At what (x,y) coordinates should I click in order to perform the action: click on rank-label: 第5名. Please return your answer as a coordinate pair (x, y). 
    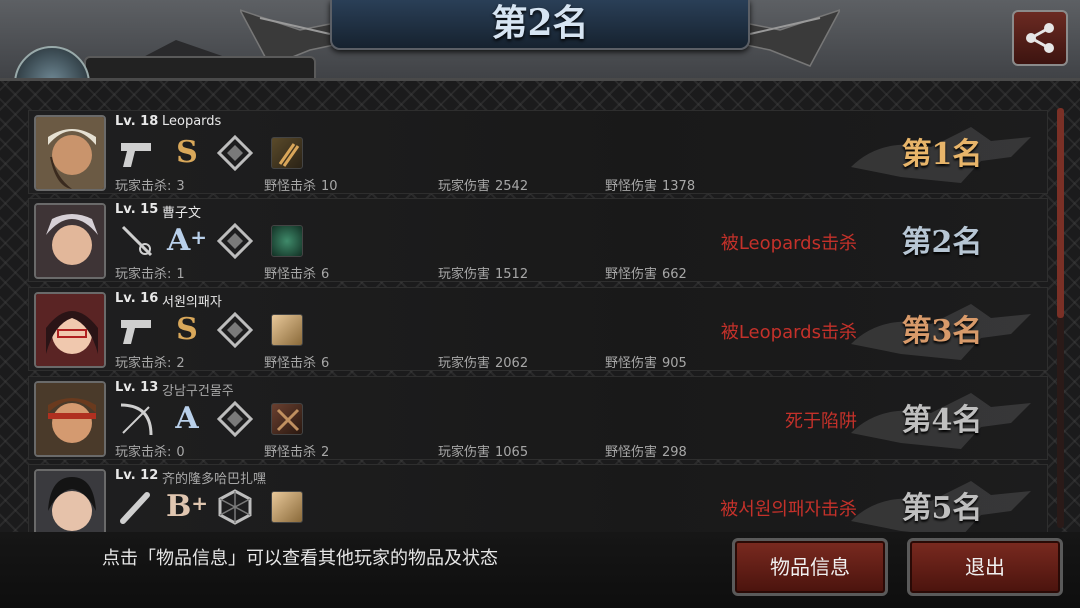
    Looking at the image, I should click on (942, 508).